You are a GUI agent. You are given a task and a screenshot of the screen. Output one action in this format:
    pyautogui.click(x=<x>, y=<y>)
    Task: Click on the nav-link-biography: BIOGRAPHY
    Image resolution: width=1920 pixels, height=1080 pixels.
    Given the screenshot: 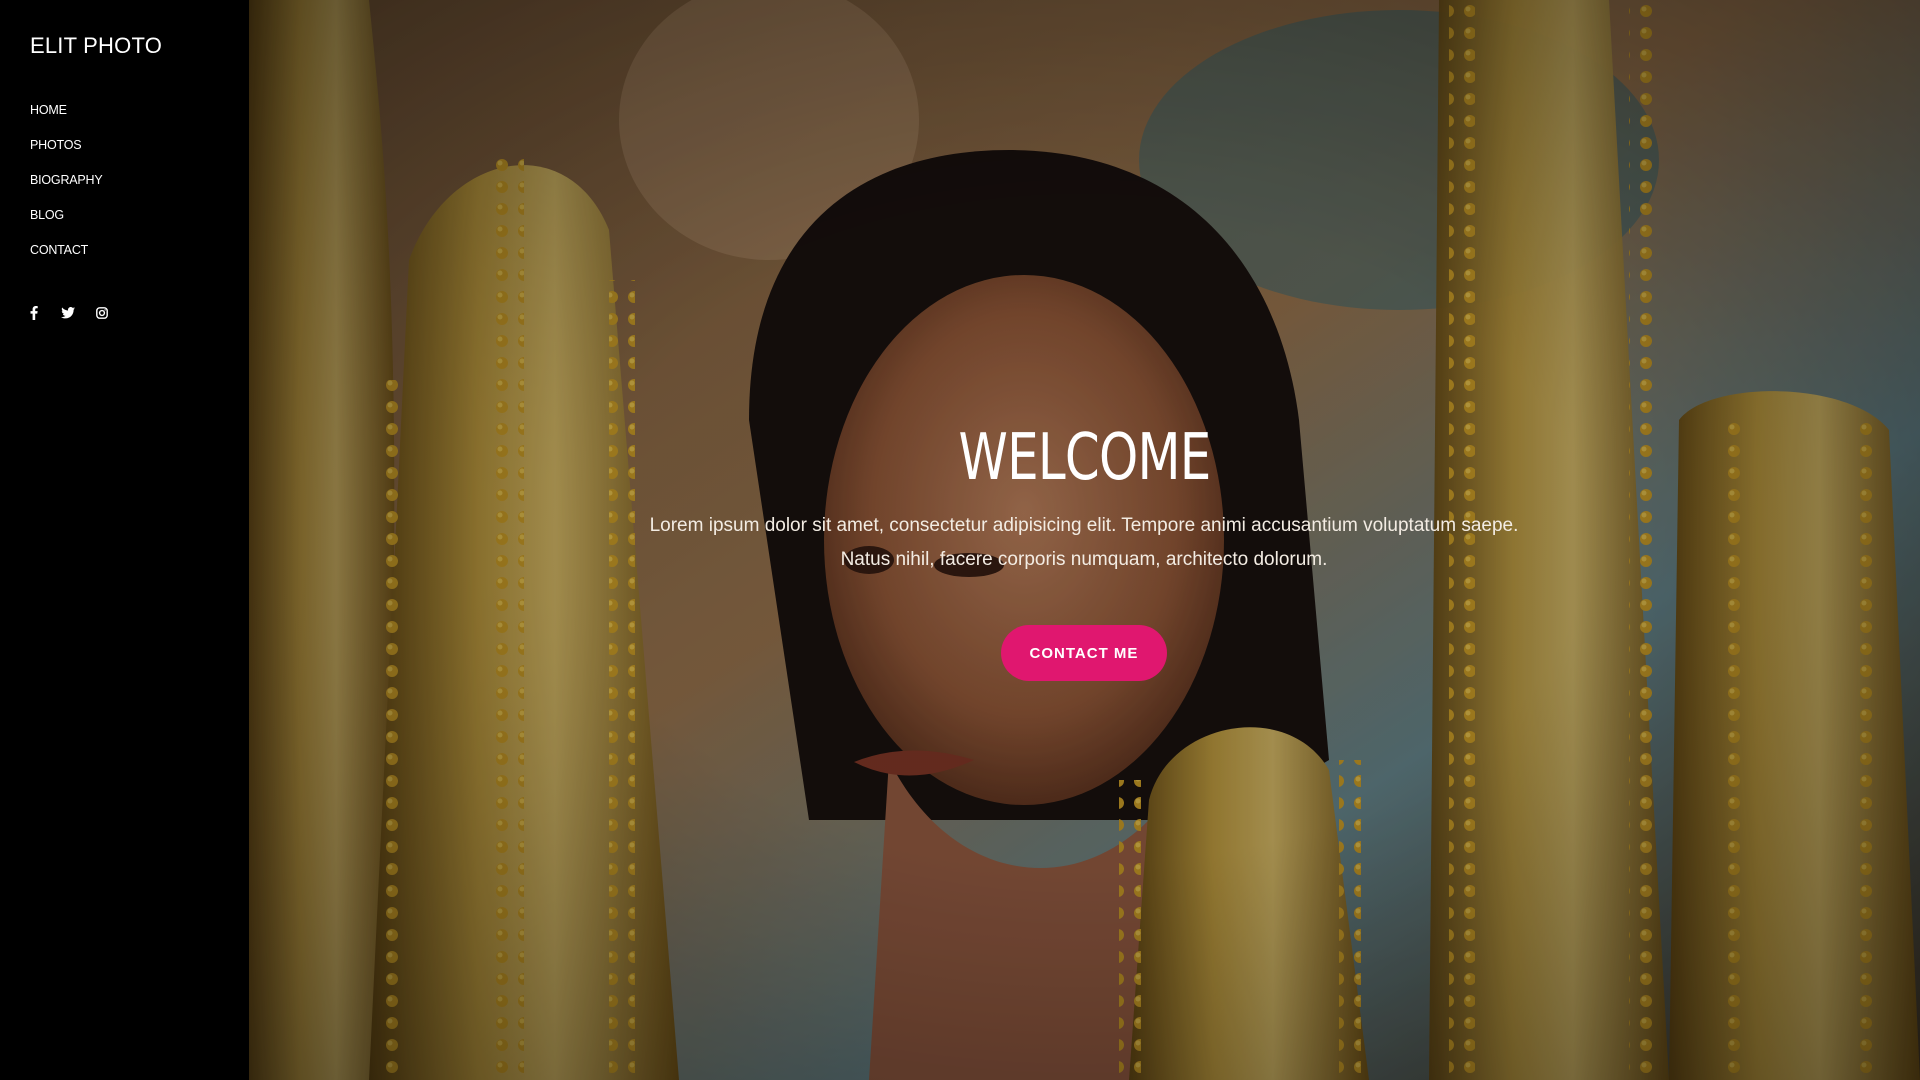 What is the action you would take?
    pyautogui.click(x=66, y=180)
    